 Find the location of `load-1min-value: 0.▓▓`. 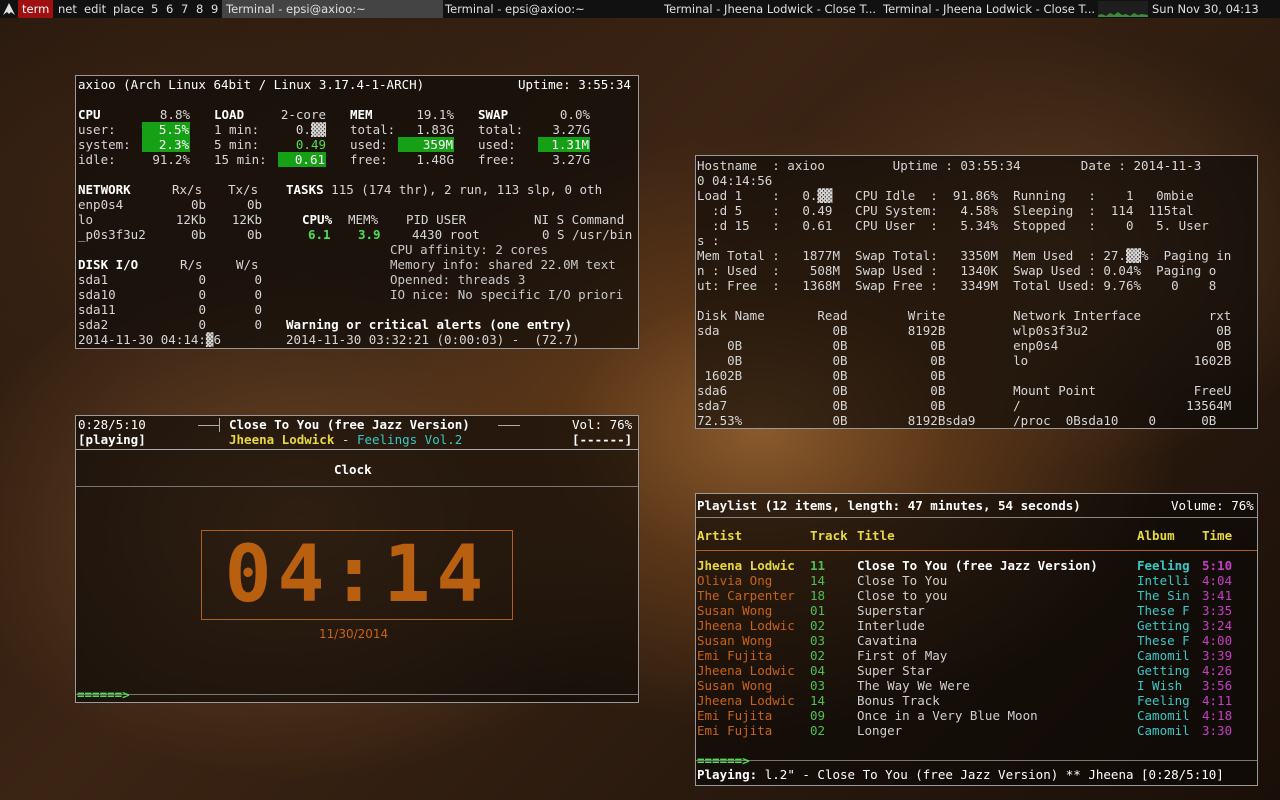

load-1min-value: 0.▓▓ is located at coordinates (310, 129).